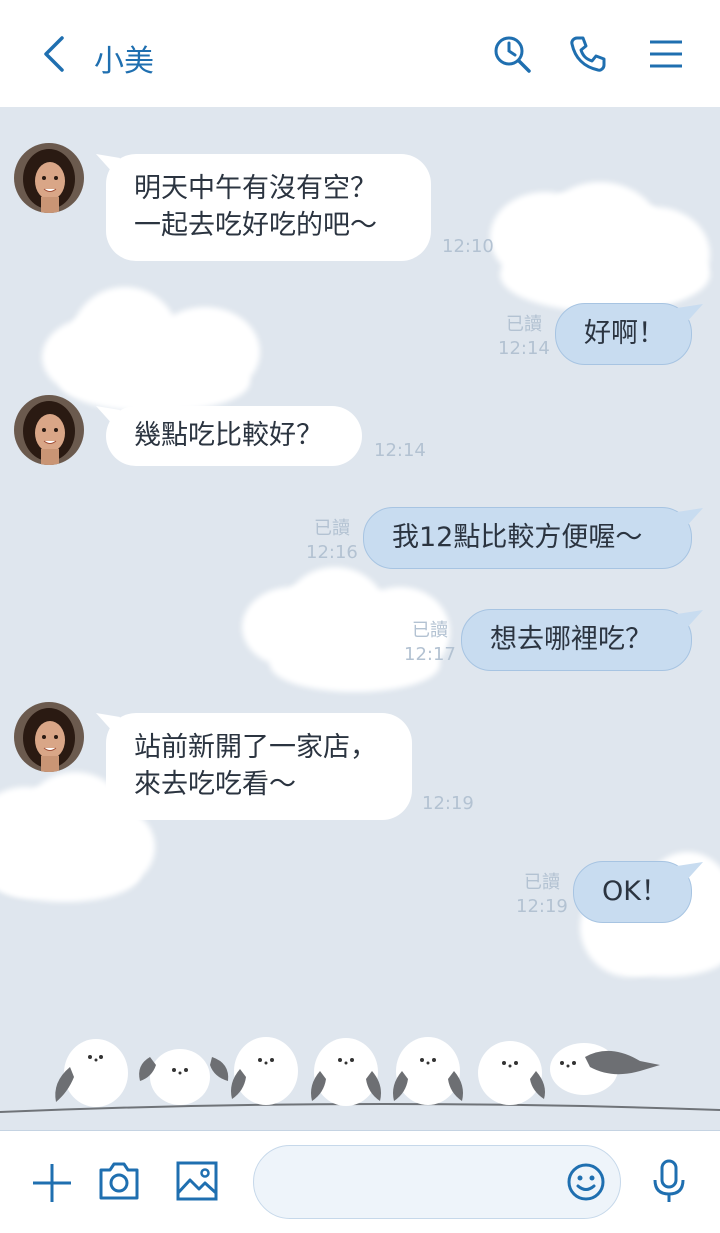 The width and height of the screenshot is (720, 1233). Describe the element at coordinates (666, 54) in the screenshot. I see `menu-icon` at that location.